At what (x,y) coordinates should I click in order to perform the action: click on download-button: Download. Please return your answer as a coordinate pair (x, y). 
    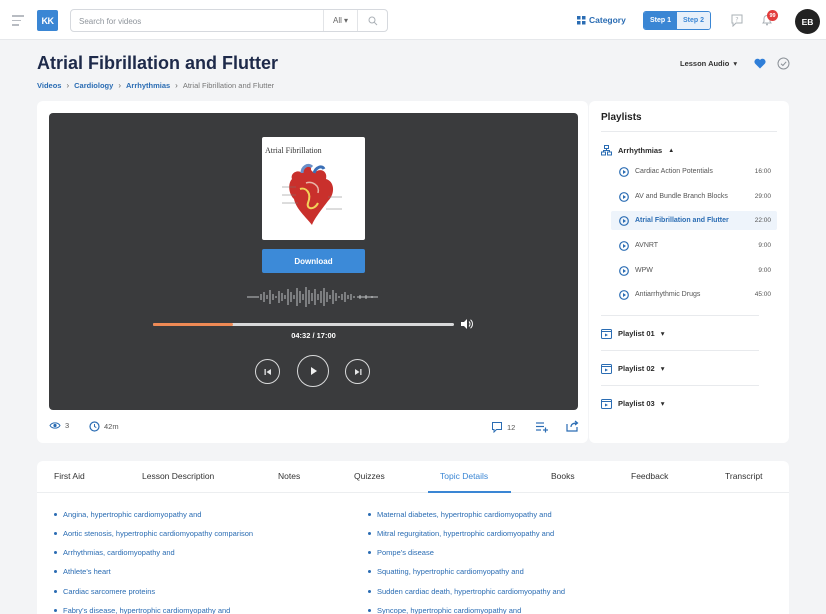
    Looking at the image, I should click on (313, 261).